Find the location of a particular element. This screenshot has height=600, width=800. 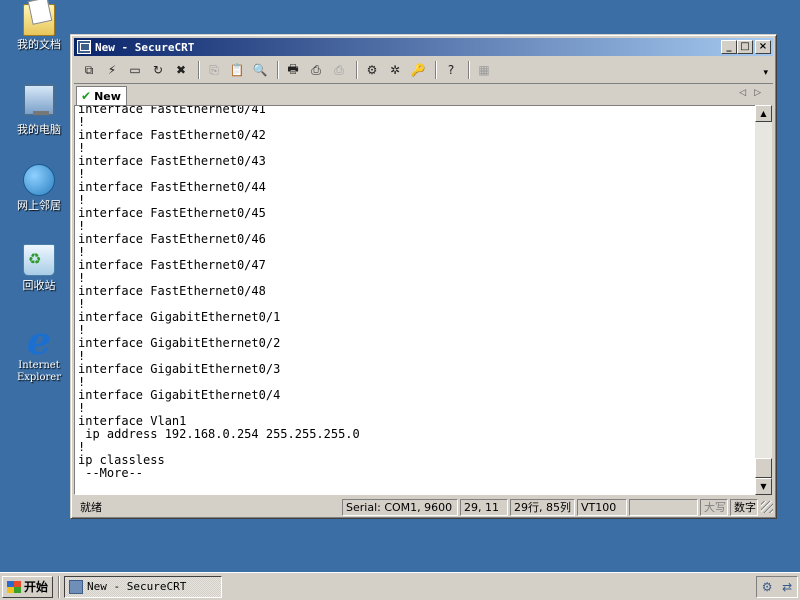

system-tray: ⚙ ⇄ is located at coordinates (777, 587).